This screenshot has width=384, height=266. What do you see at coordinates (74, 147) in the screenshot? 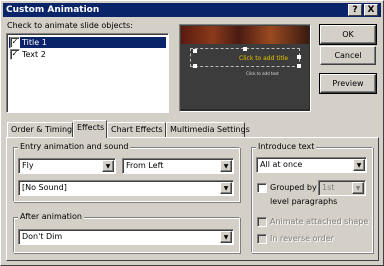
I see `entry-animation-label: Entry animation and sound` at bounding box center [74, 147].